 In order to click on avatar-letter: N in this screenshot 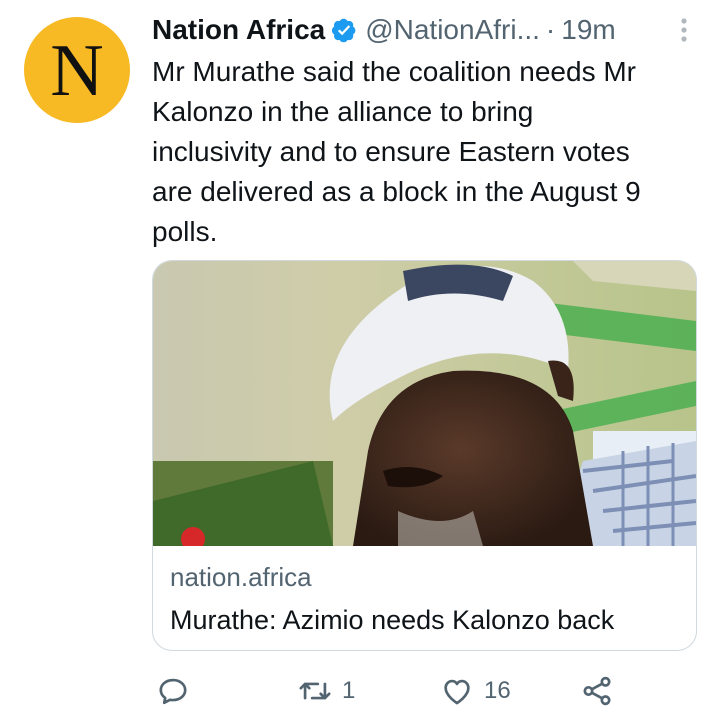, I will do `click(77, 71)`.